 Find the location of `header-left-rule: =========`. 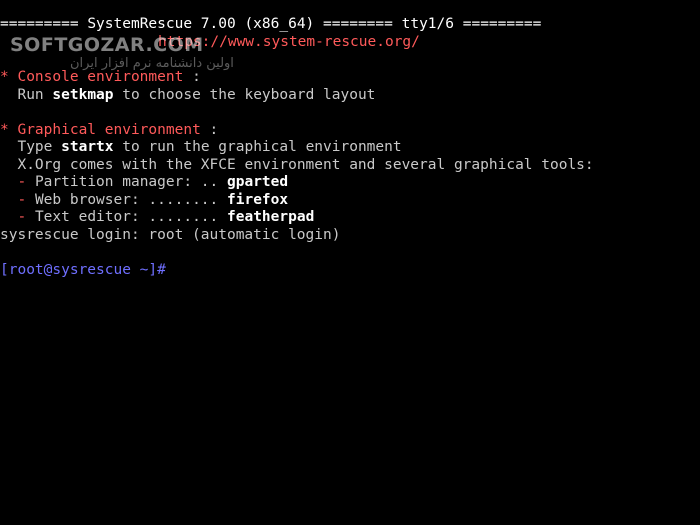

header-left-rule: ========= is located at coordinates (39, 24).